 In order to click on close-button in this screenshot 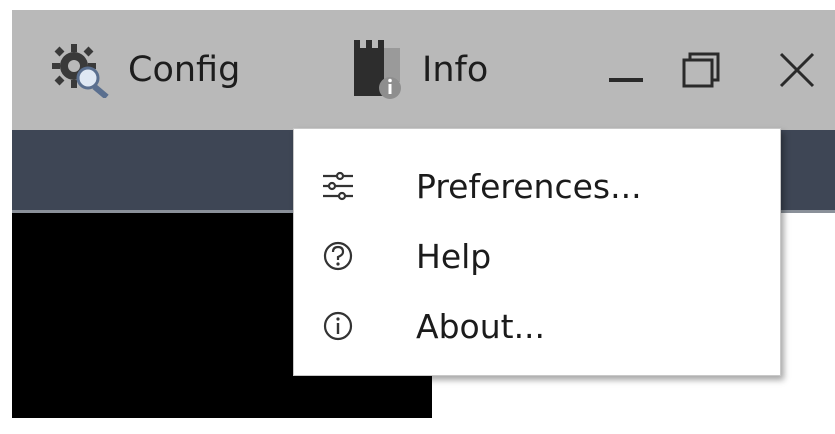, I will do `click(797, 70)`.